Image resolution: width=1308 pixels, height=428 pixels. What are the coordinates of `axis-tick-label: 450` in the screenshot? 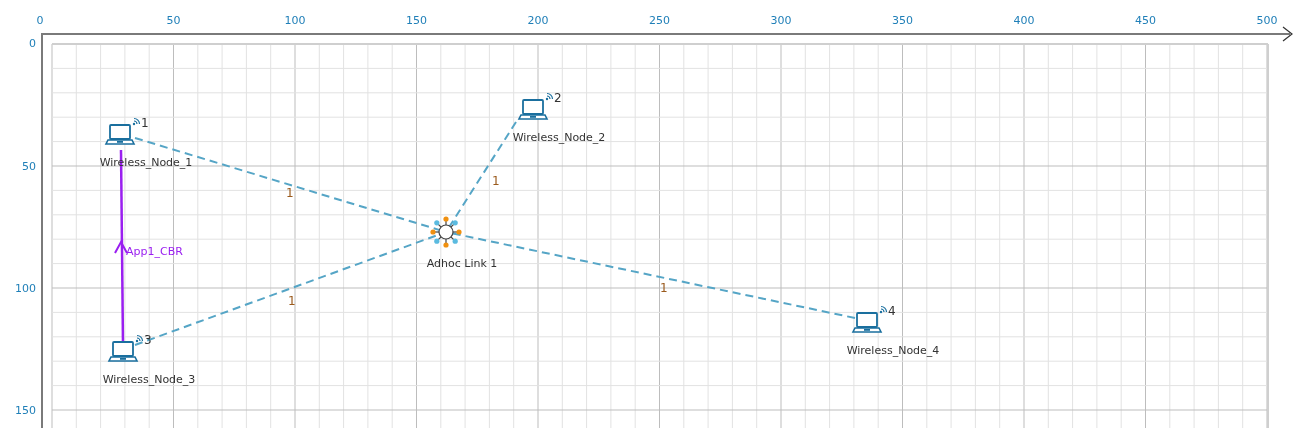 It's located at (1145, 20).